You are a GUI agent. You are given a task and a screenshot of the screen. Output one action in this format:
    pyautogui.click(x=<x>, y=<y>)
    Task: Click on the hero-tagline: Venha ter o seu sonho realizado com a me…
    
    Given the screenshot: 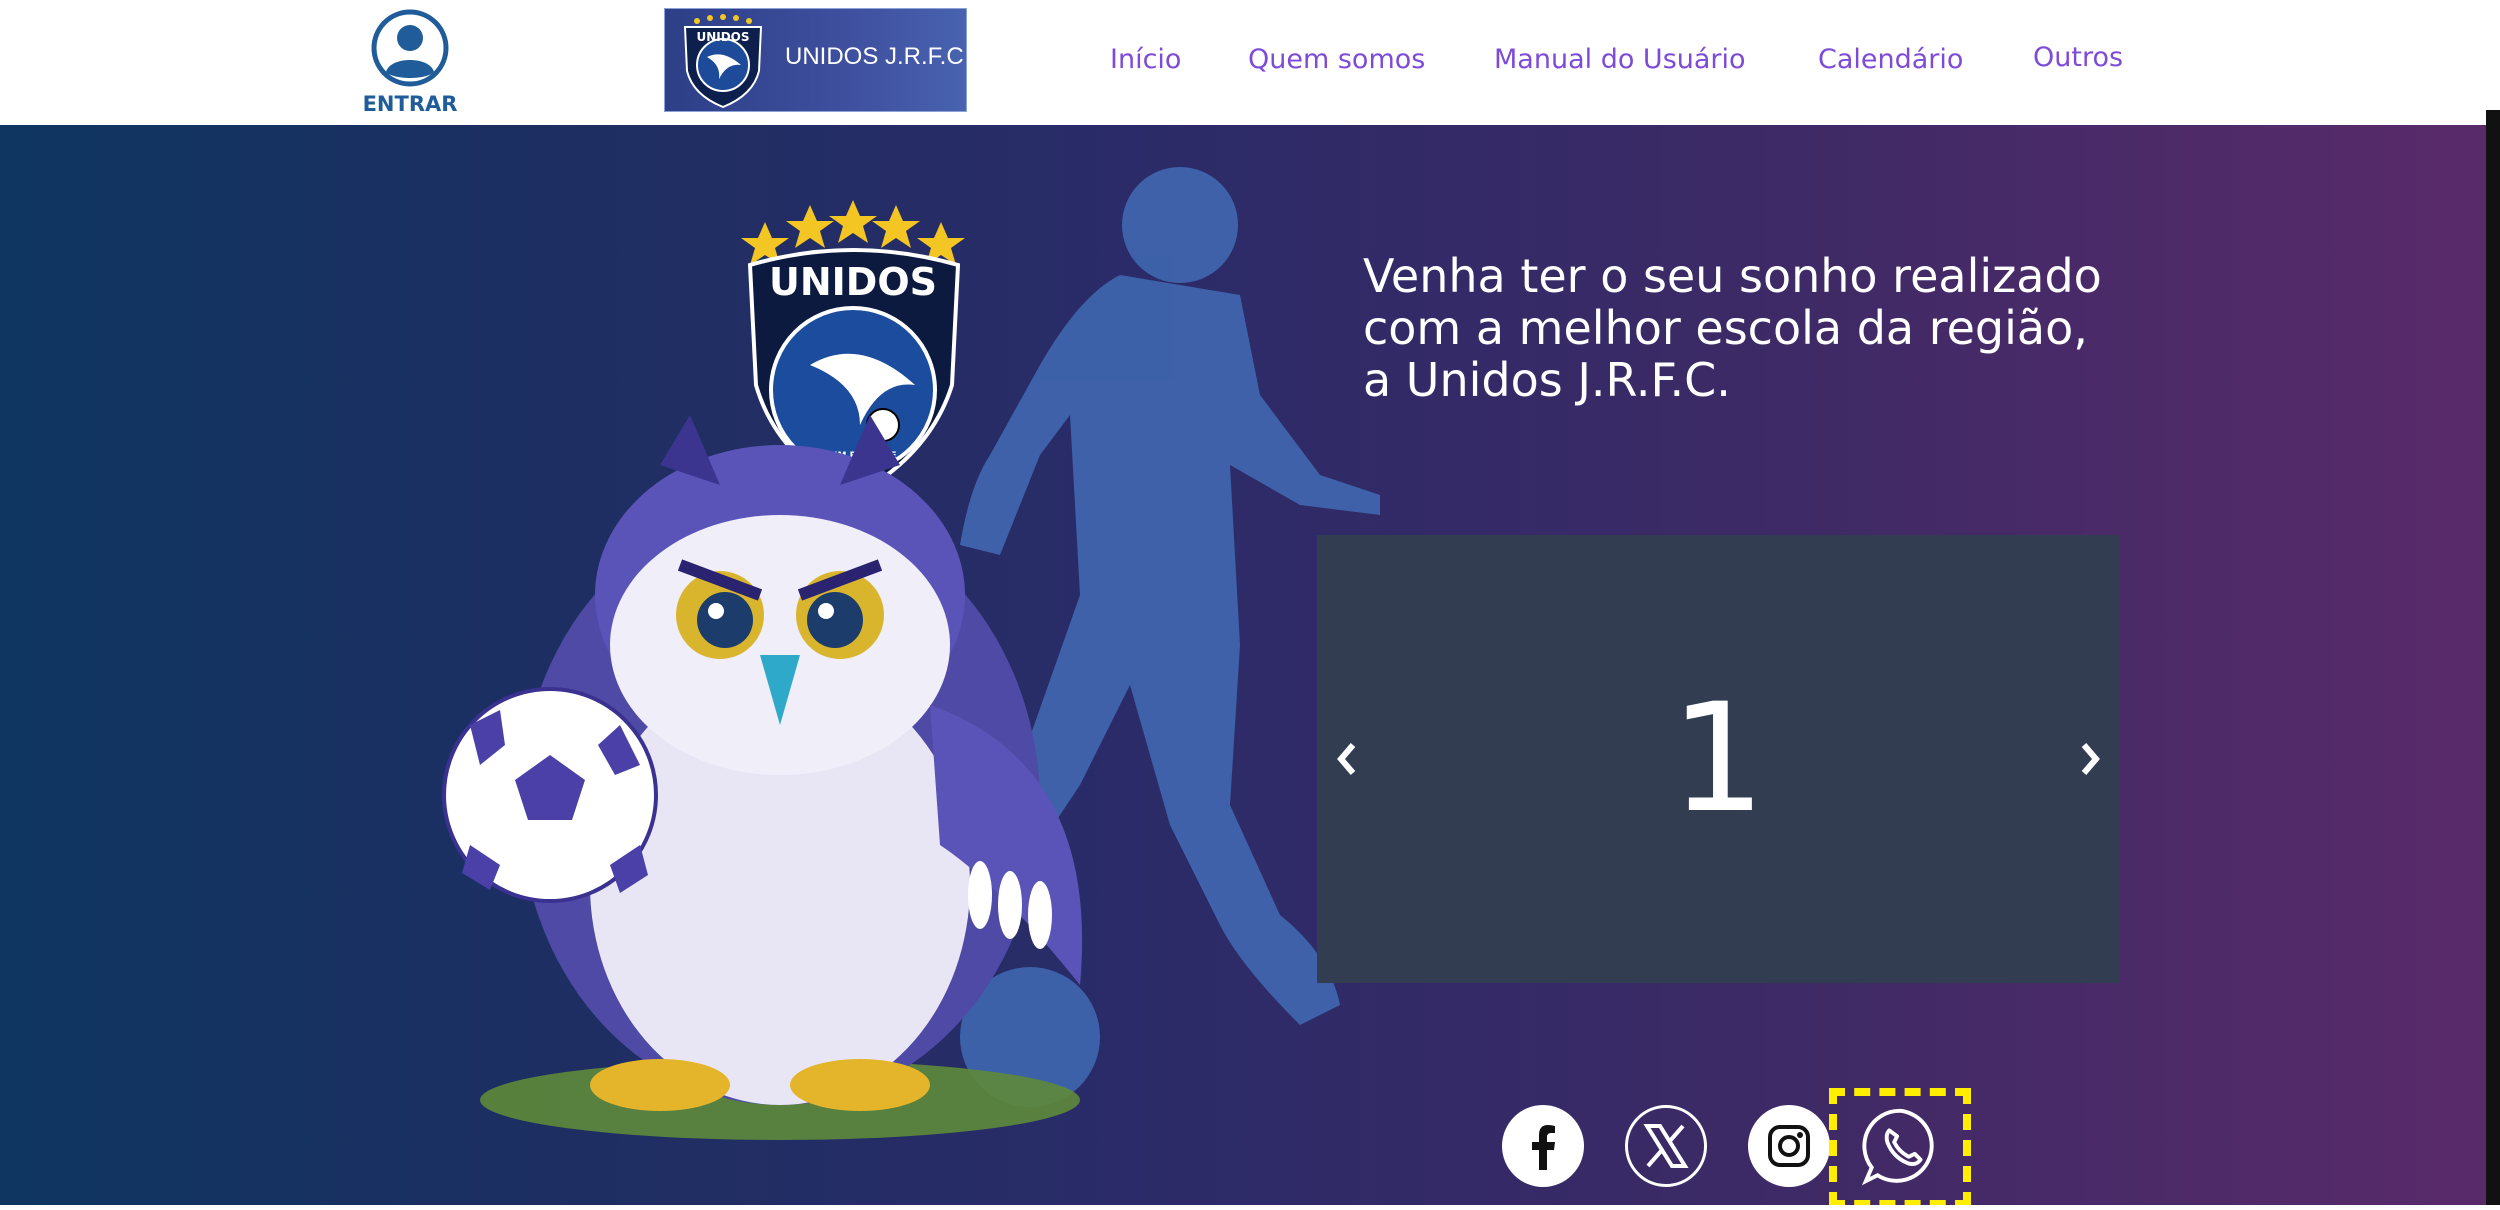 What is the action you would take?
    pyautogui.click(x=1732, y=328)
    